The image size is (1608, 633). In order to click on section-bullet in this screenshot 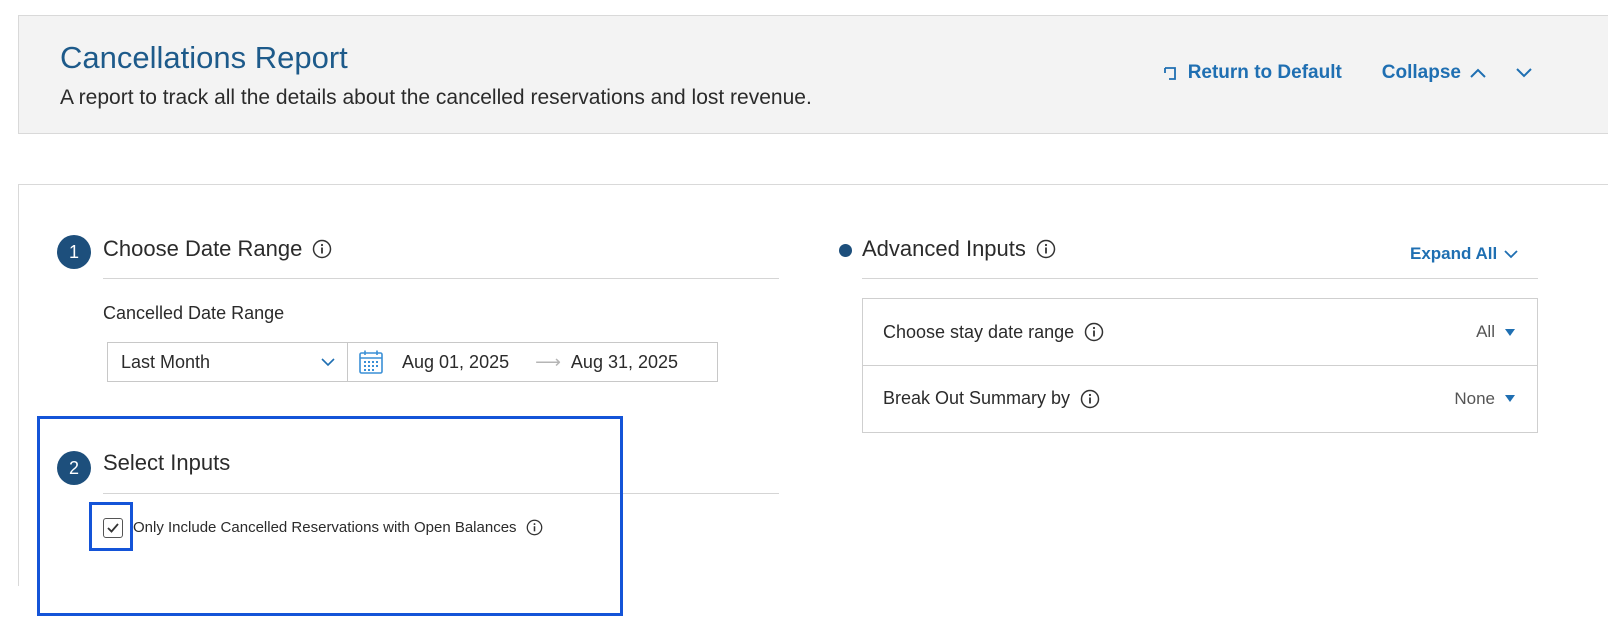, I will do `click(845, 250)`.